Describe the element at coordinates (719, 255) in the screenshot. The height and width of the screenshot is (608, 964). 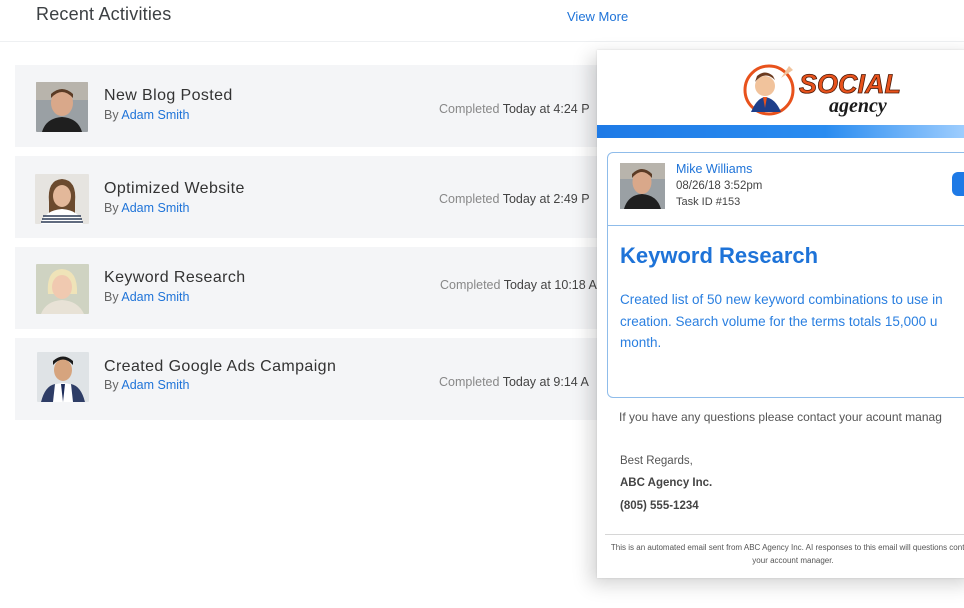
I see `task-title: Keyword Research` at that location.